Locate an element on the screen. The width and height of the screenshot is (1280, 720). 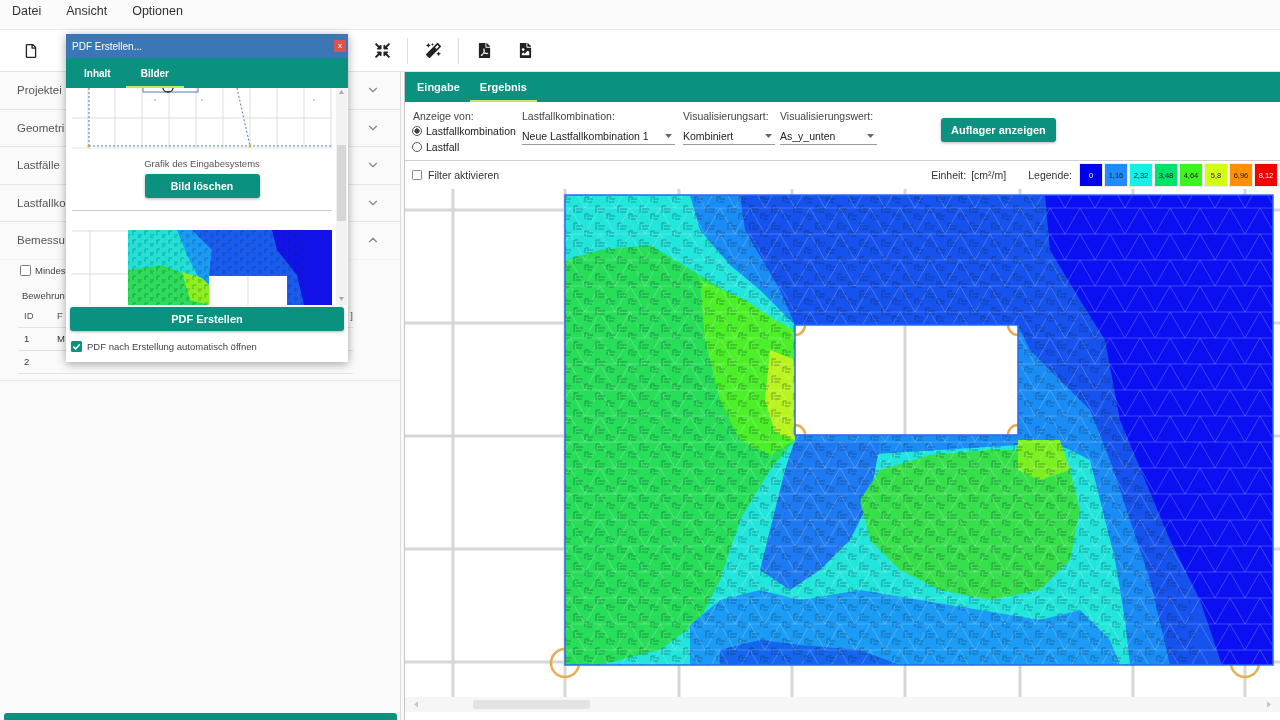
table-title: Bewehrun is located at coordinates (43, 295).